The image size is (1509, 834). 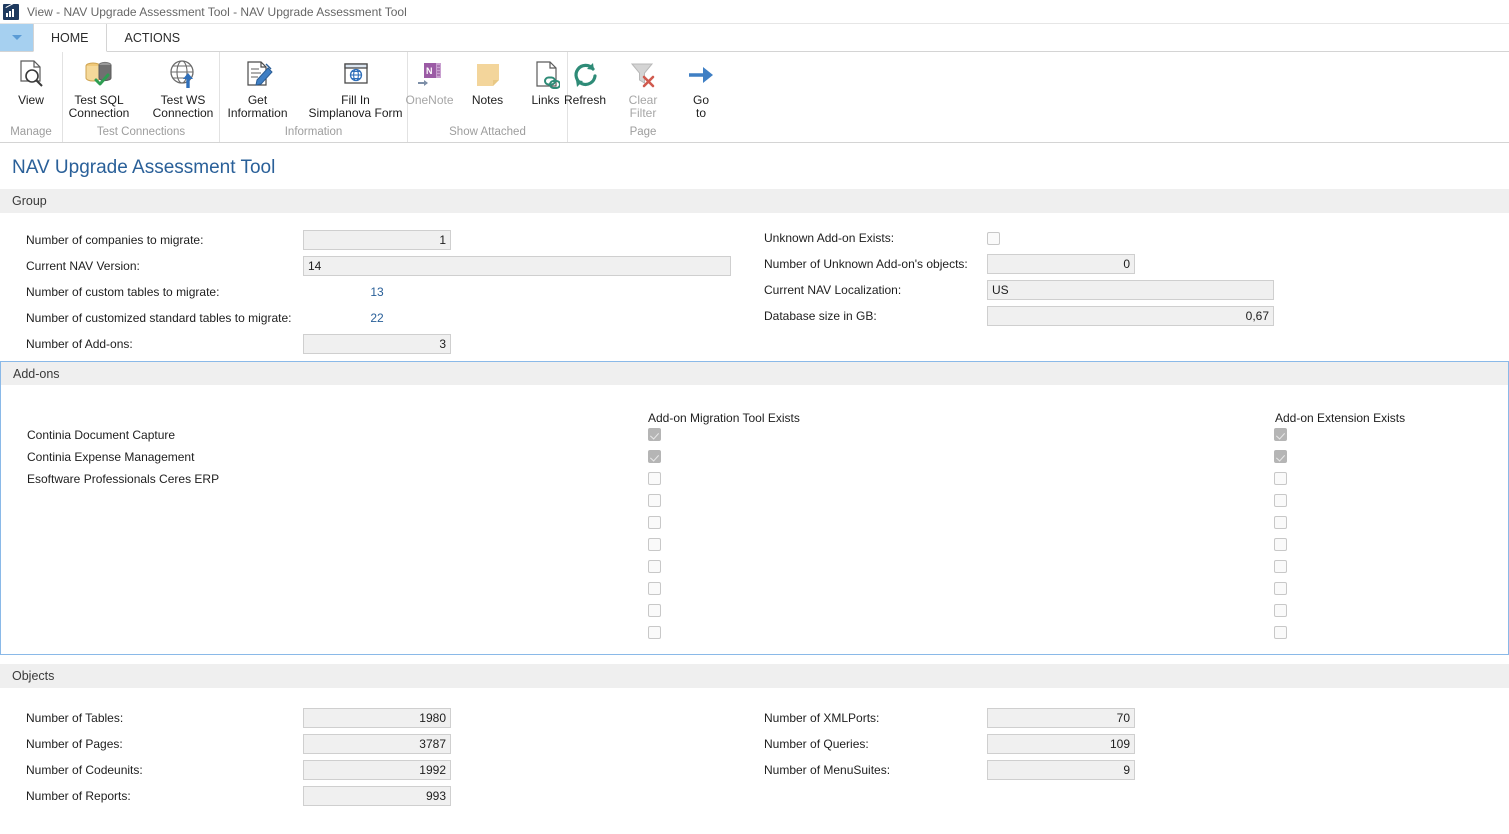 I want to click on addon-name: Continia Document Capture, so click(x=101, y=435).